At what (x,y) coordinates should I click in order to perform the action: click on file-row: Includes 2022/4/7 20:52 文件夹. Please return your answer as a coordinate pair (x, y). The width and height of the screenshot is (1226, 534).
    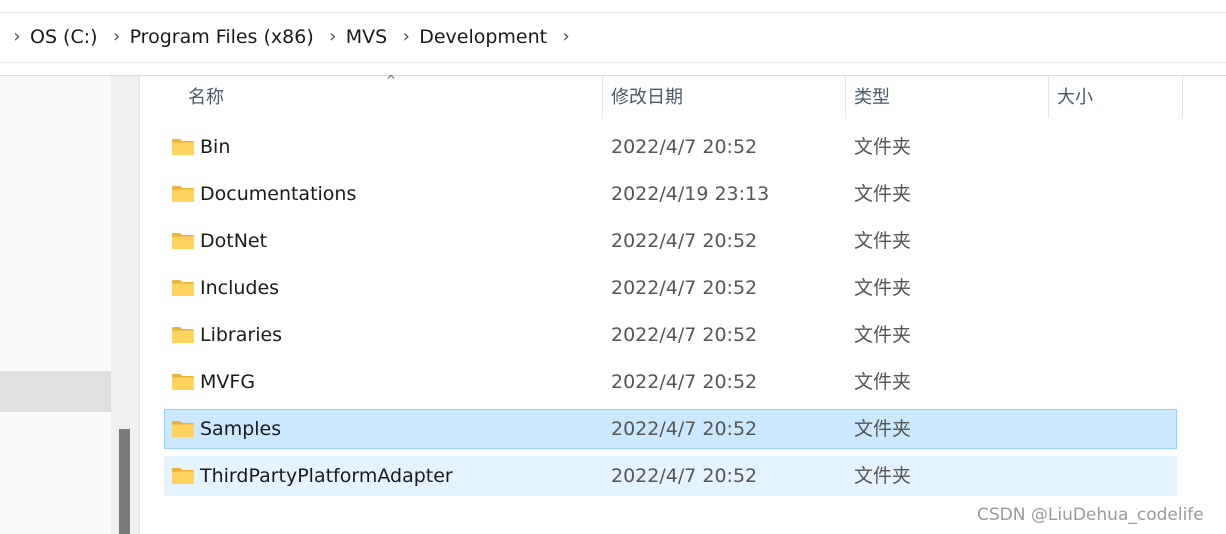
    Looking at the image, I should click on (670, 288).